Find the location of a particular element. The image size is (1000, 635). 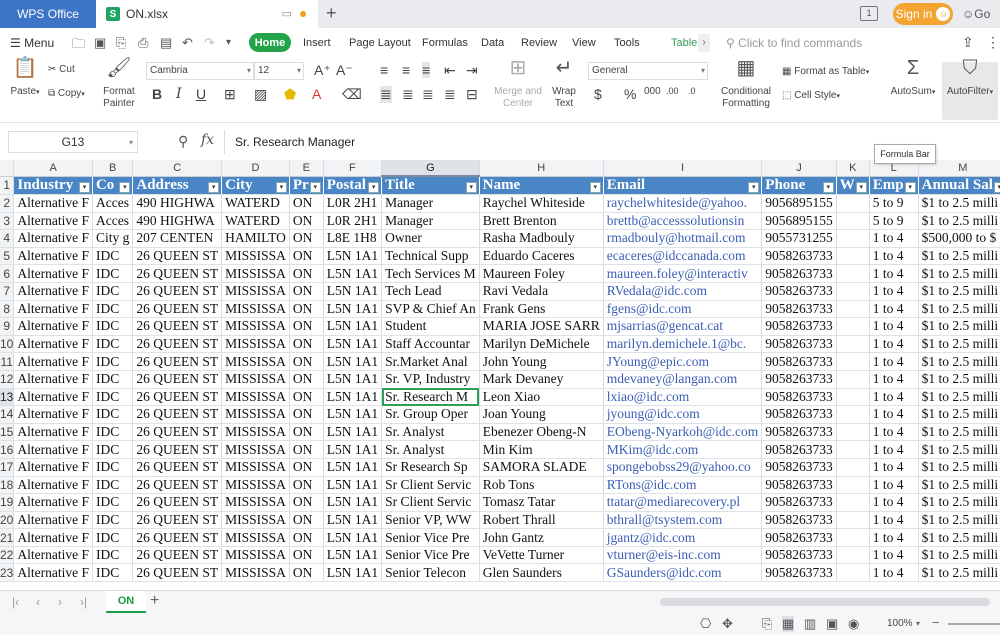

table-cell: Manager is located at coordinates (430, 203).